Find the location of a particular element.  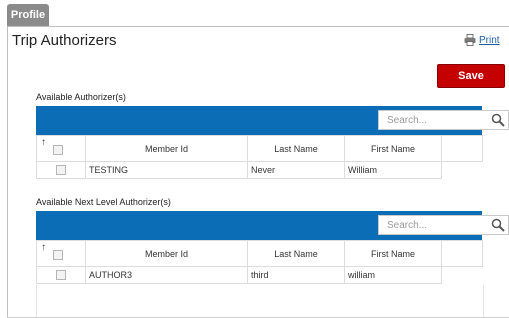

section-label-authorizers: Available Authorizer(s) is located at coordinates (81, 97).